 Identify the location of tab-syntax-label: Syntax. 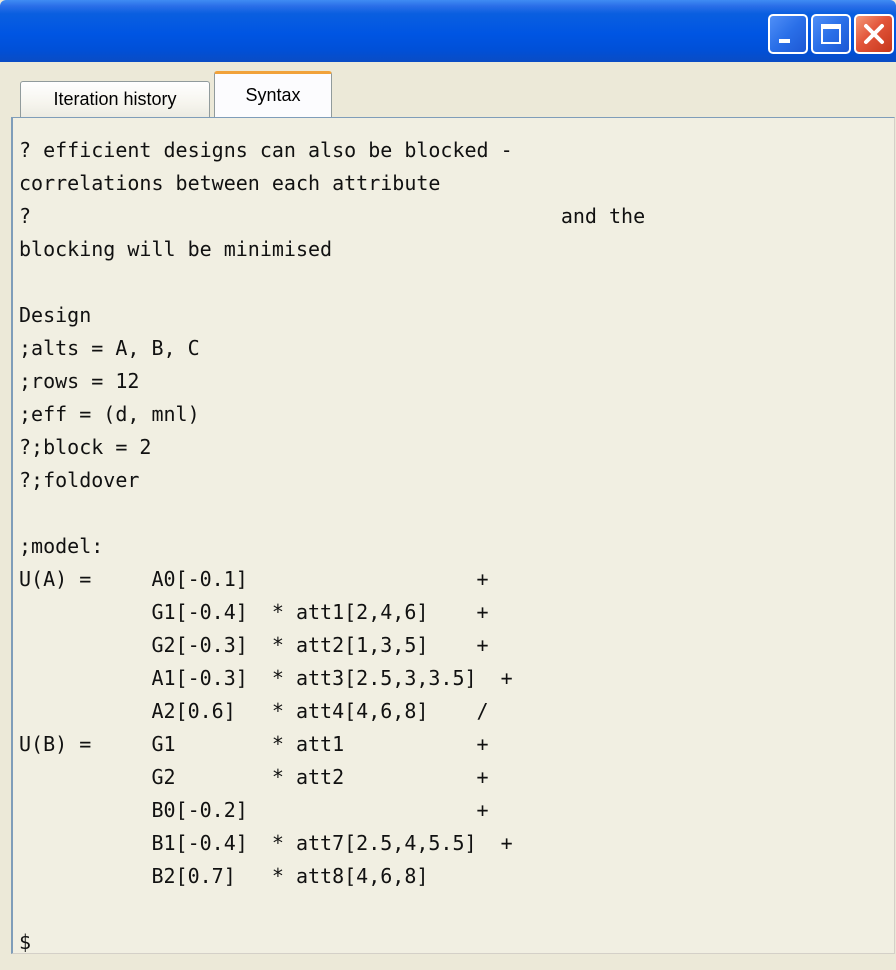
(273, 95).